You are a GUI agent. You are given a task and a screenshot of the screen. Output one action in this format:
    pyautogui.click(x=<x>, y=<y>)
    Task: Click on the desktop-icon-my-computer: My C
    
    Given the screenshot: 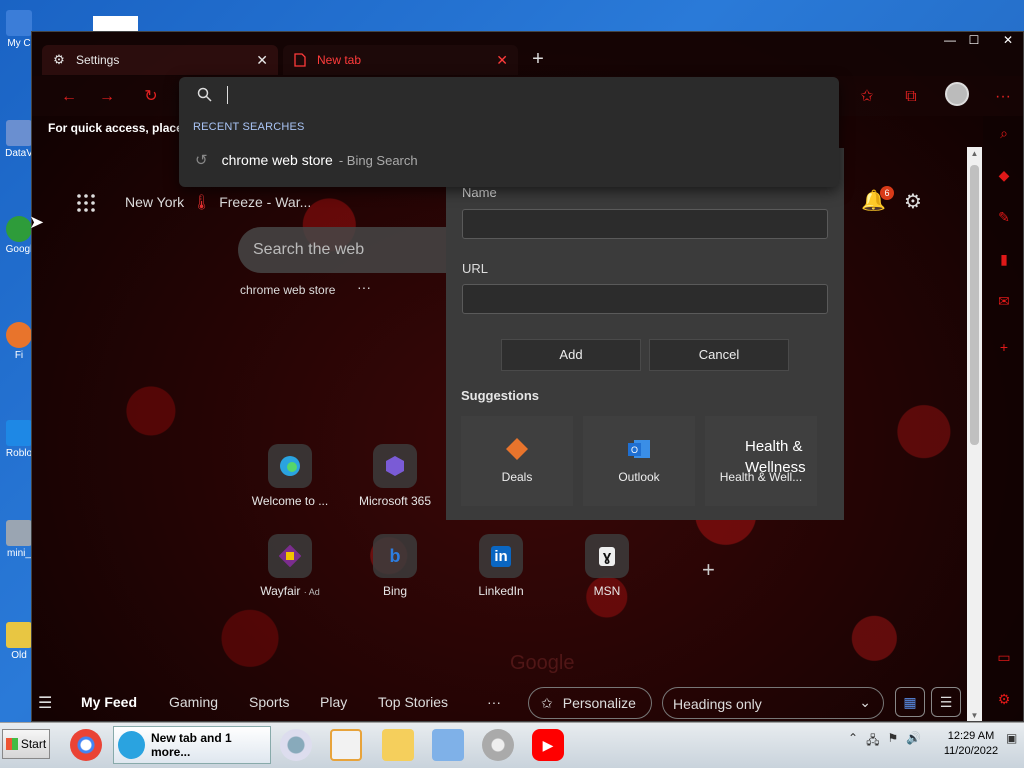 What is the action you would take?
    pyautogui.click(x=19, y=29)
    